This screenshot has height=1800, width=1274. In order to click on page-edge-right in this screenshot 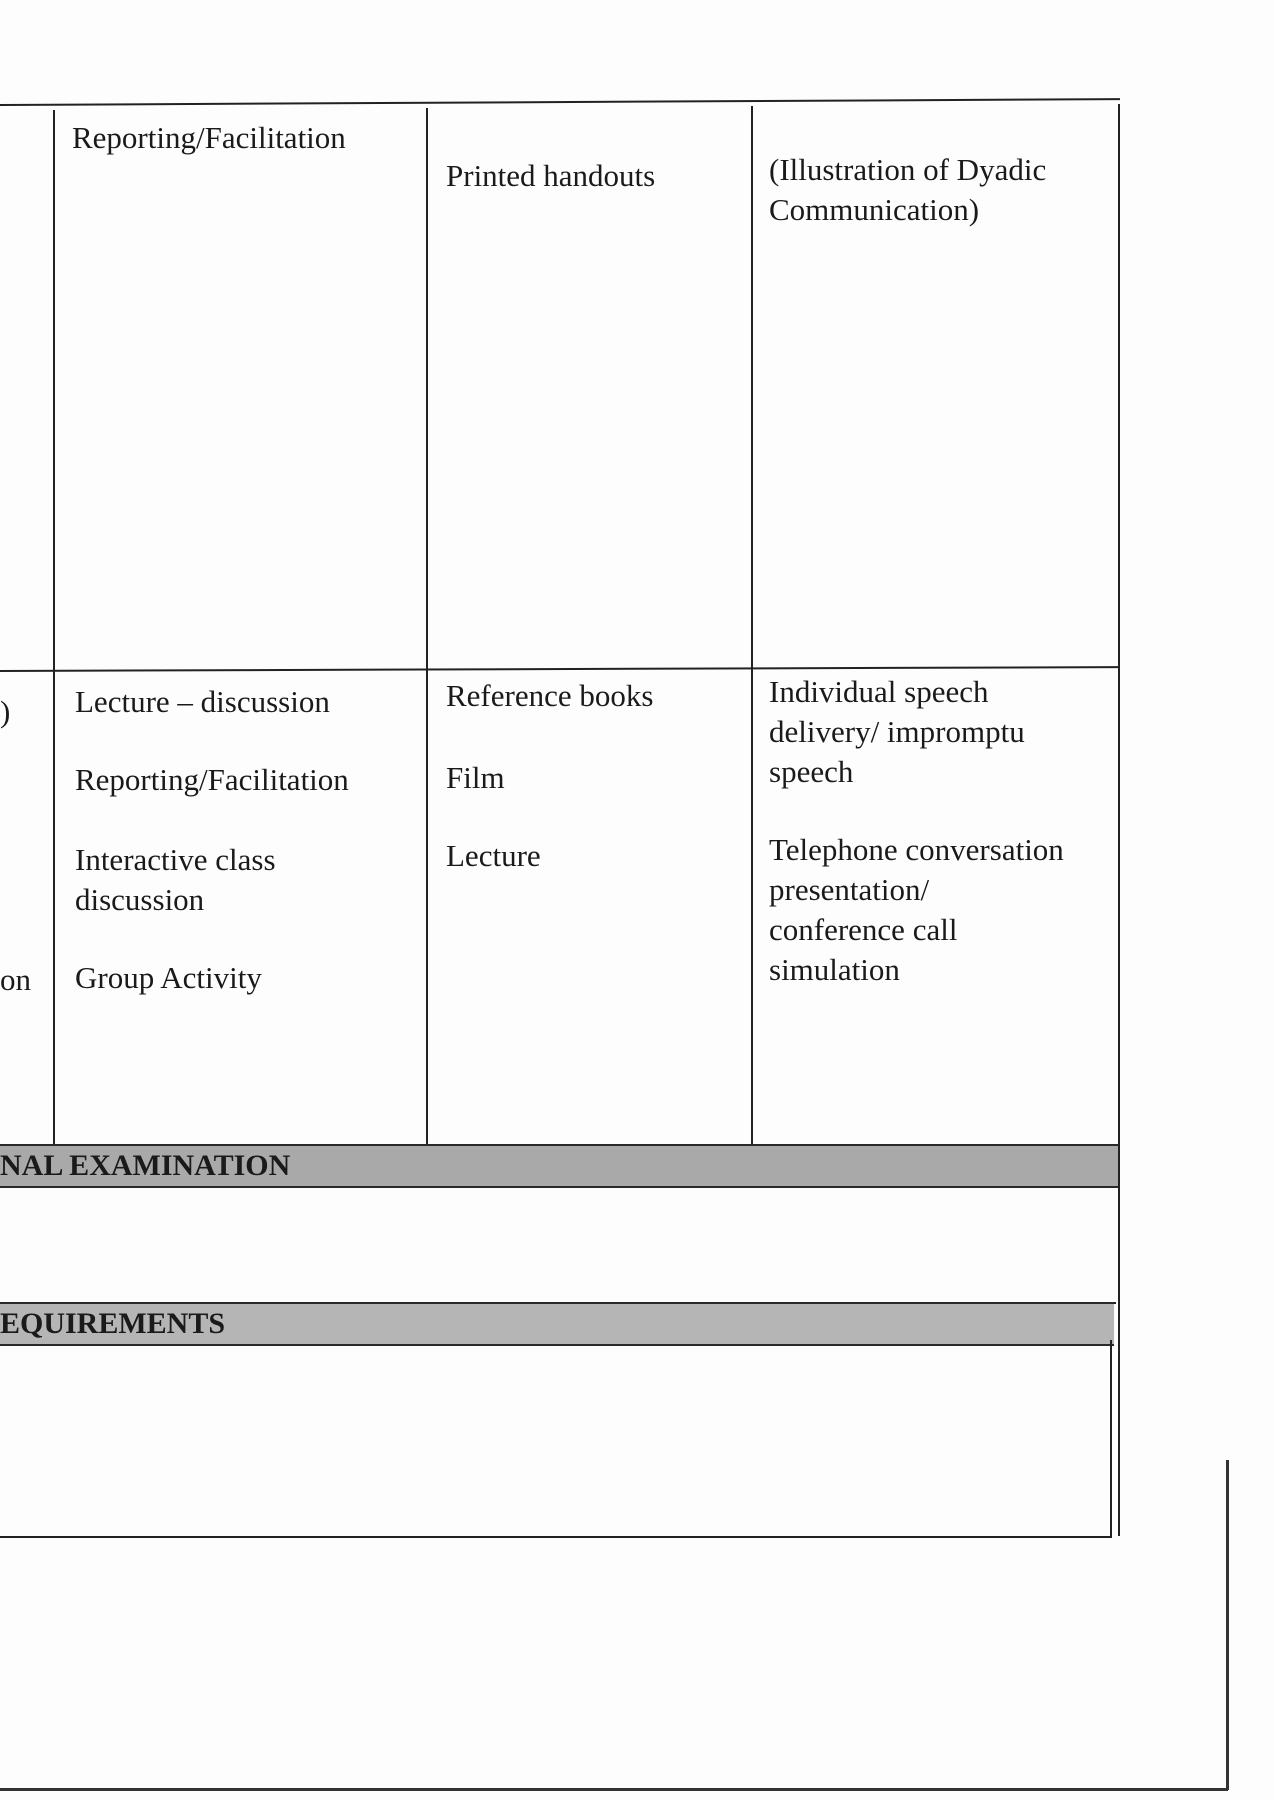, I will do `click(1227, 1625)`.